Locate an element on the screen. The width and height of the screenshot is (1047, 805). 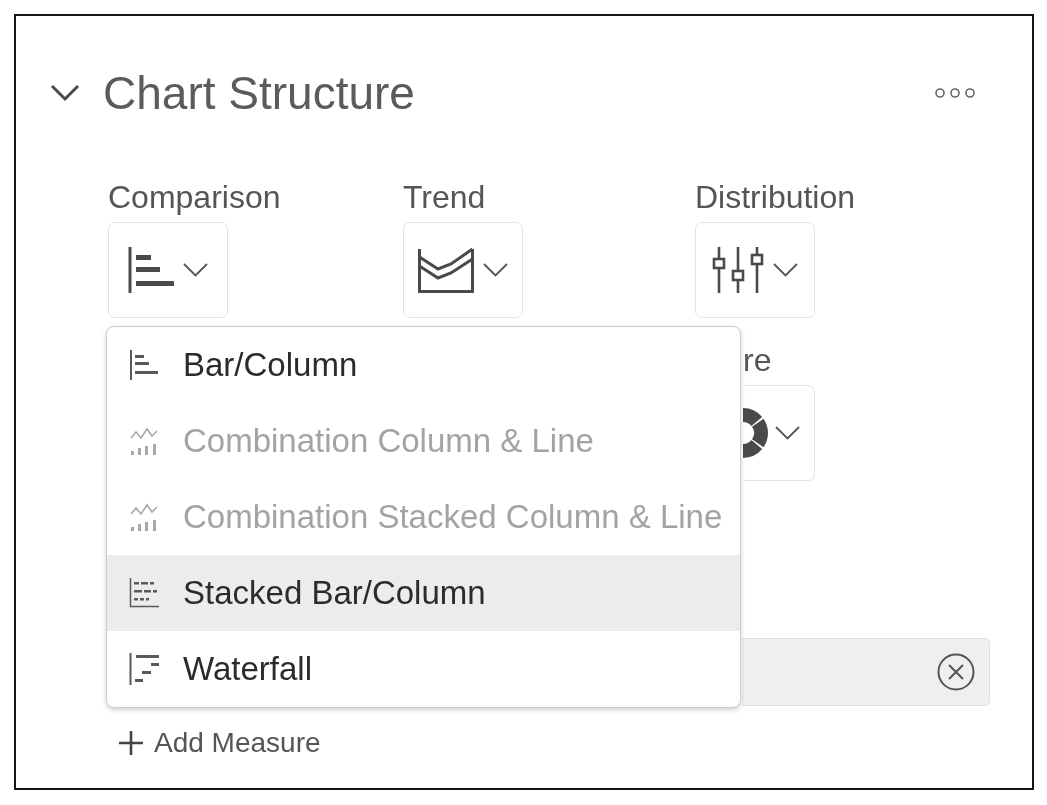
add-measure-button: Add Measure is located at coordinates (219, 743).